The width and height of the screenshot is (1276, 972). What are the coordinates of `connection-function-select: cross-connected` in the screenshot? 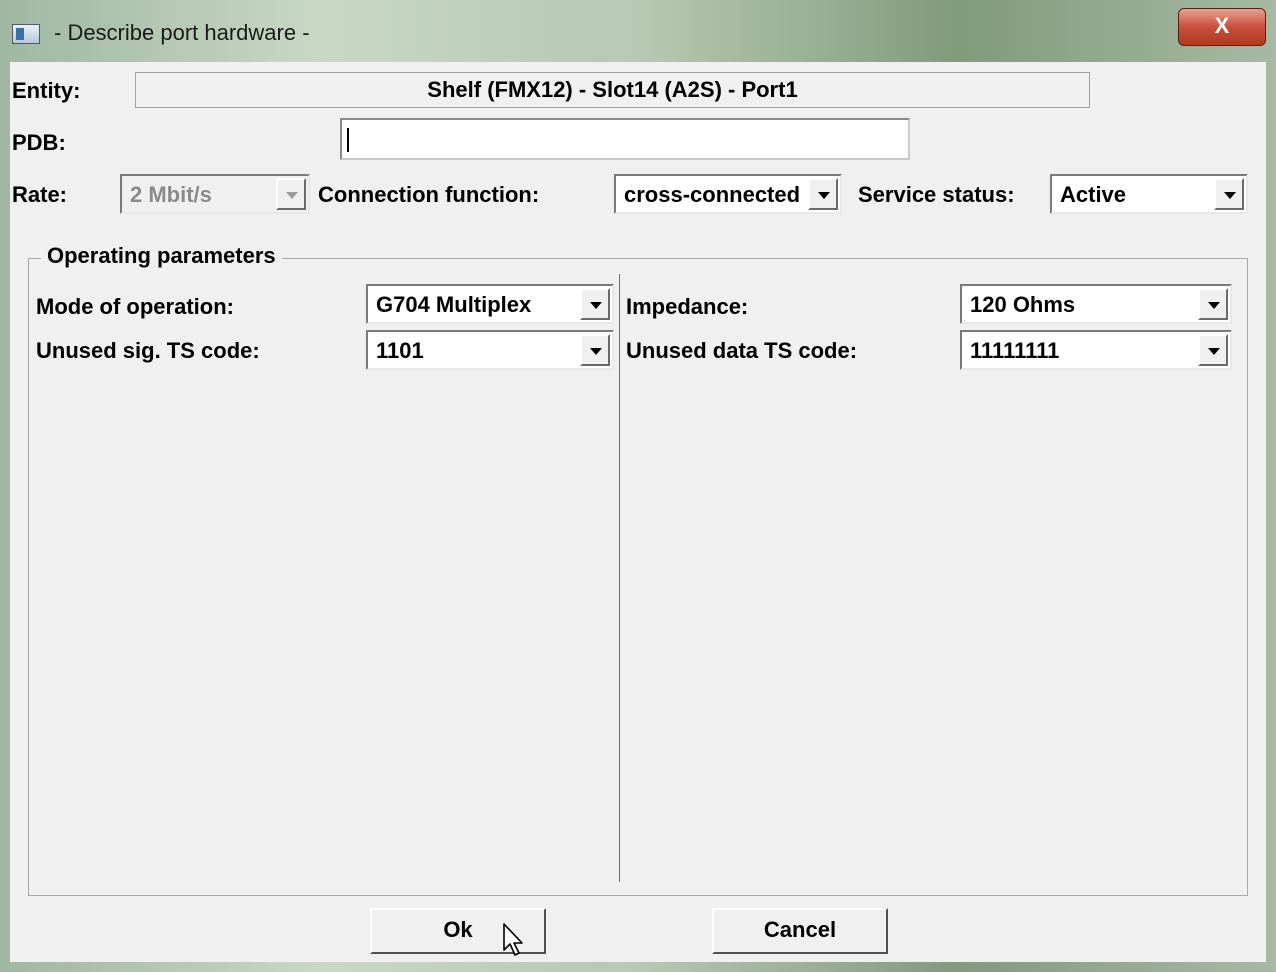 It's located at (728, 194).